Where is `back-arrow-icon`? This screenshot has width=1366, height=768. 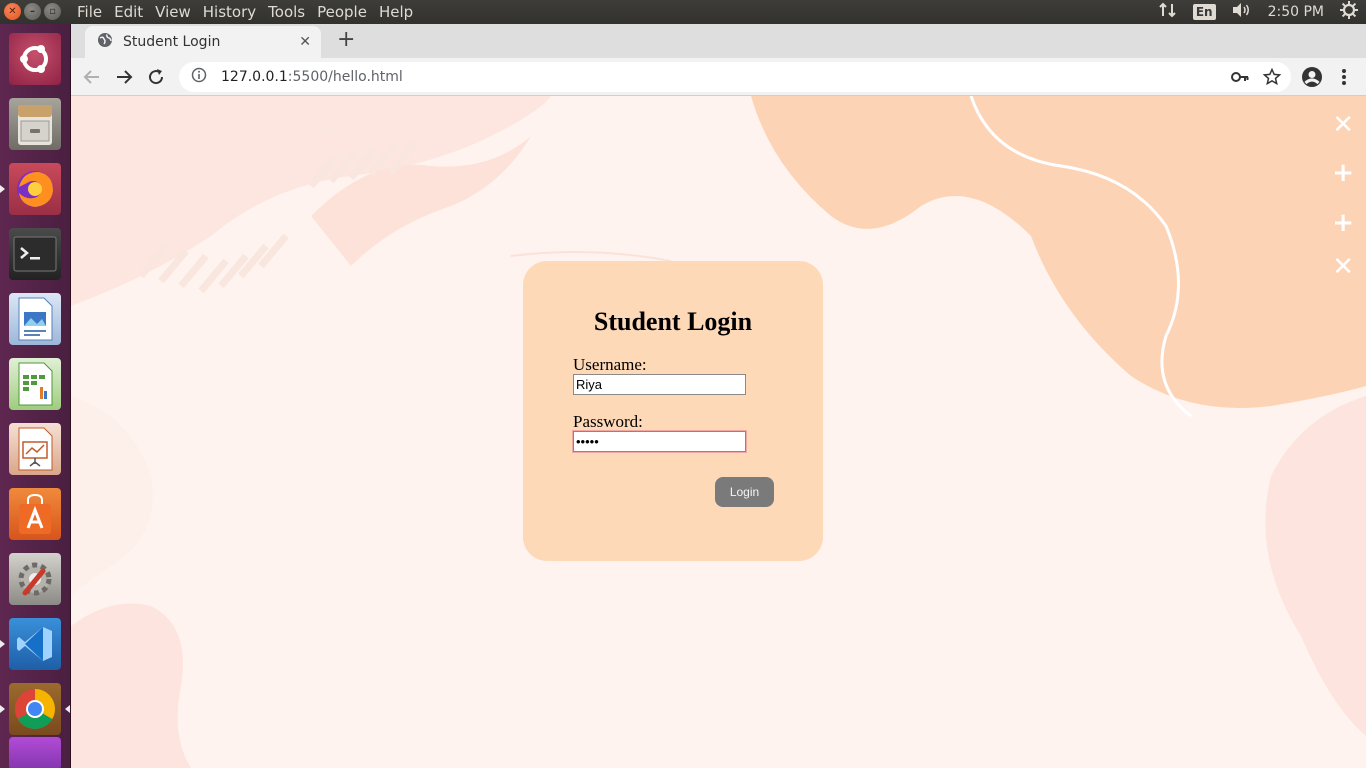
back-arrow-icon is located at coordinates (91, 77).